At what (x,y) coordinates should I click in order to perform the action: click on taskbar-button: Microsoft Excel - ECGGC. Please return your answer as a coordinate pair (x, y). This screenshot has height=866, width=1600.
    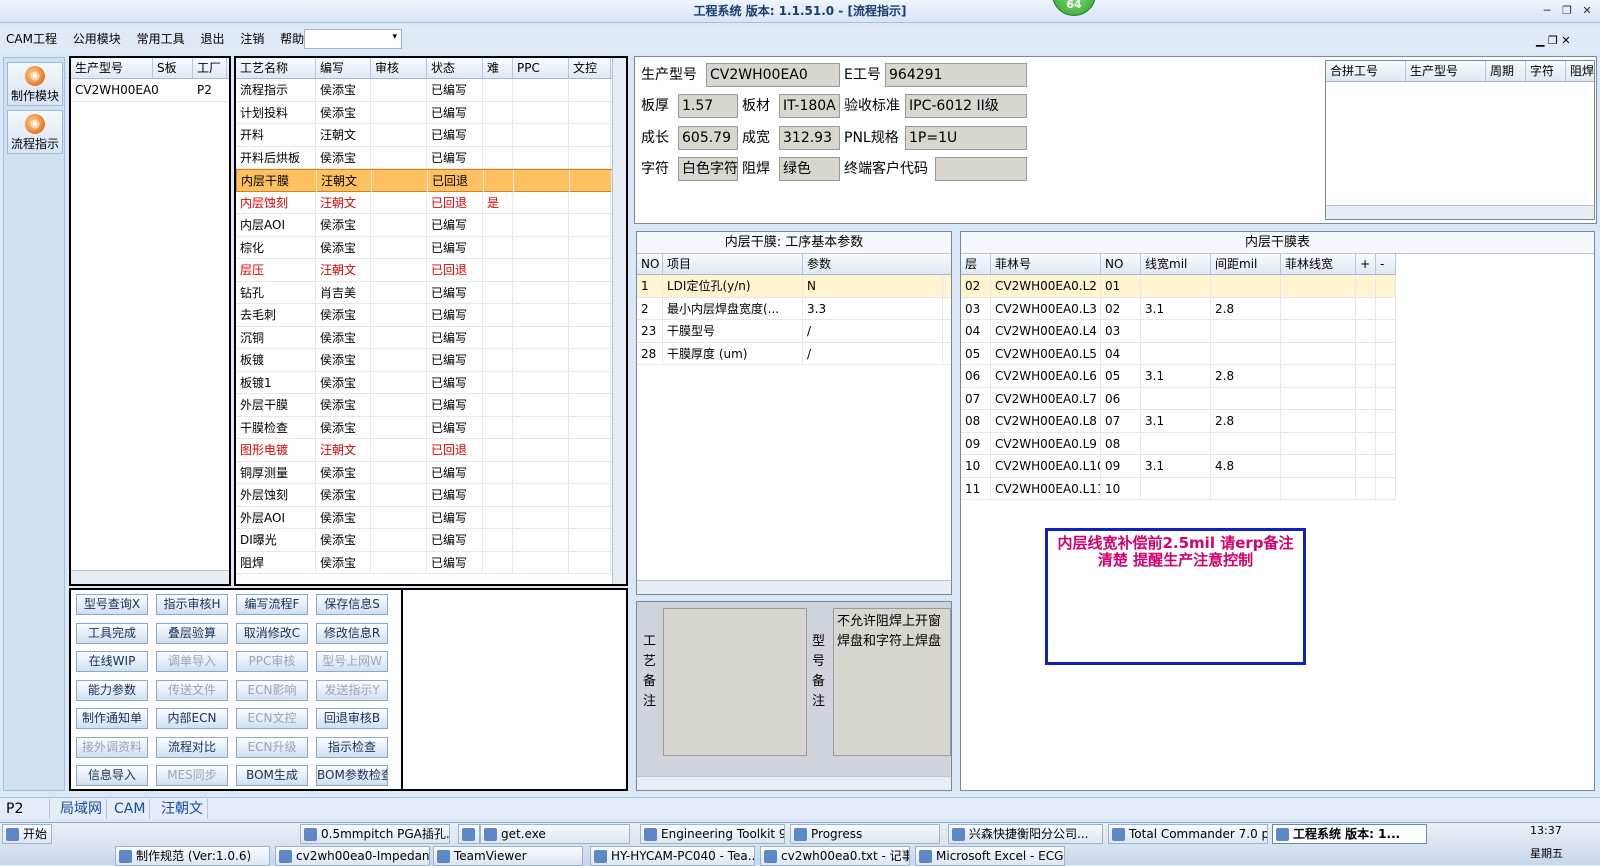
    Looking at the image, I should click on (990, 856).